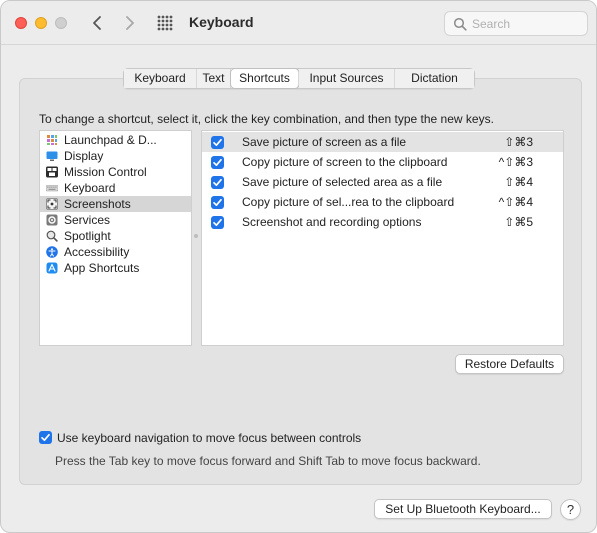 This screenshot has width=597, height=533. What do you see at coordinates (324, 142) in the screenshot?
I see `shortcut-label: Save picture of screen as a file` at bounding box center [324, 142].